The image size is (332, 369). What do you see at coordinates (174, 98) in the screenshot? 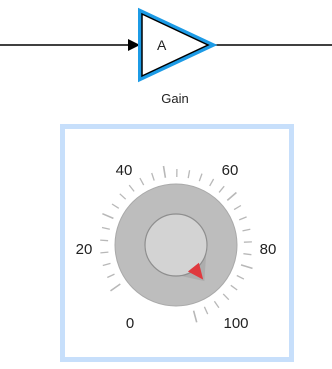
I see `gain-block-label: Gain` at bounding box center [174, 98].